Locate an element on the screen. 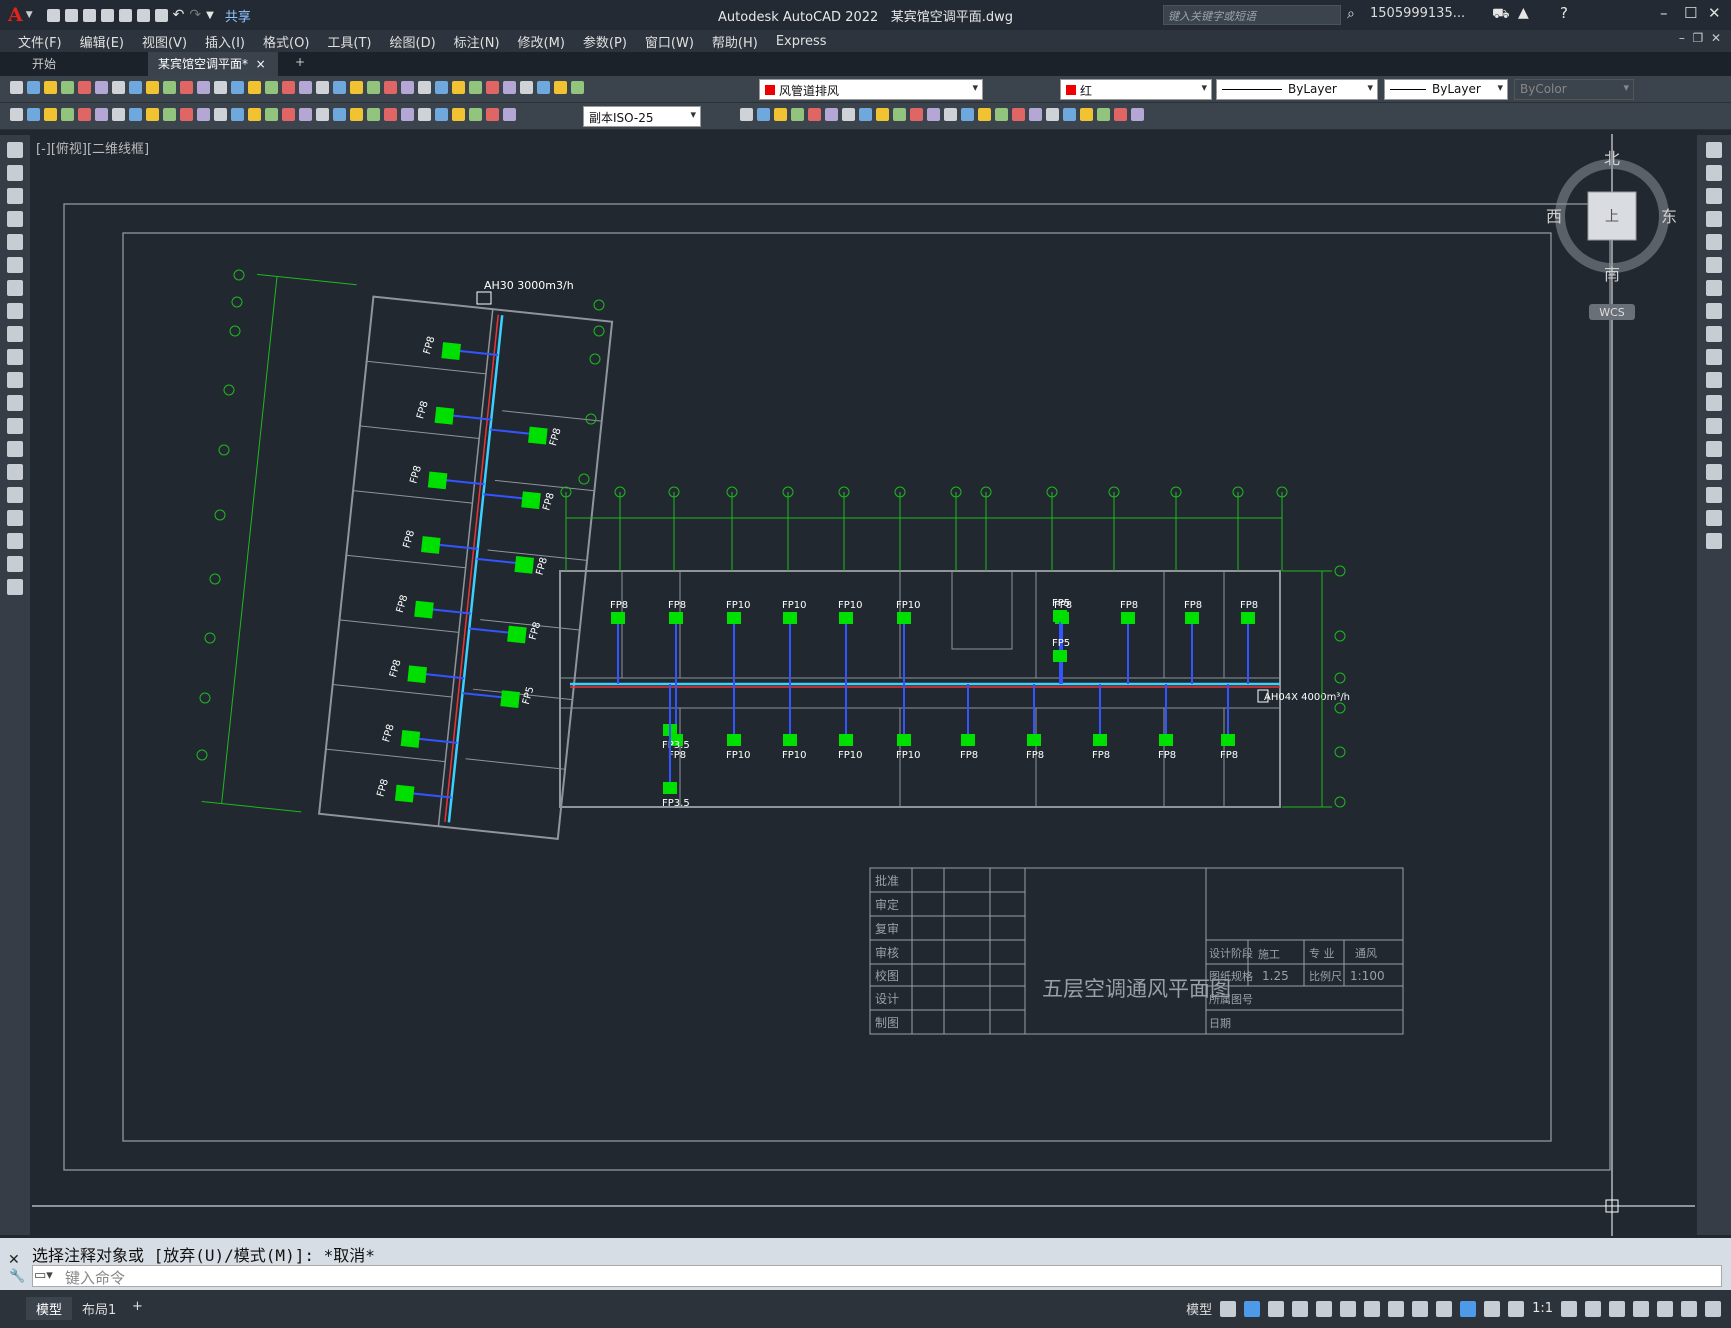  save-icon is located at coordinates (89, 15).